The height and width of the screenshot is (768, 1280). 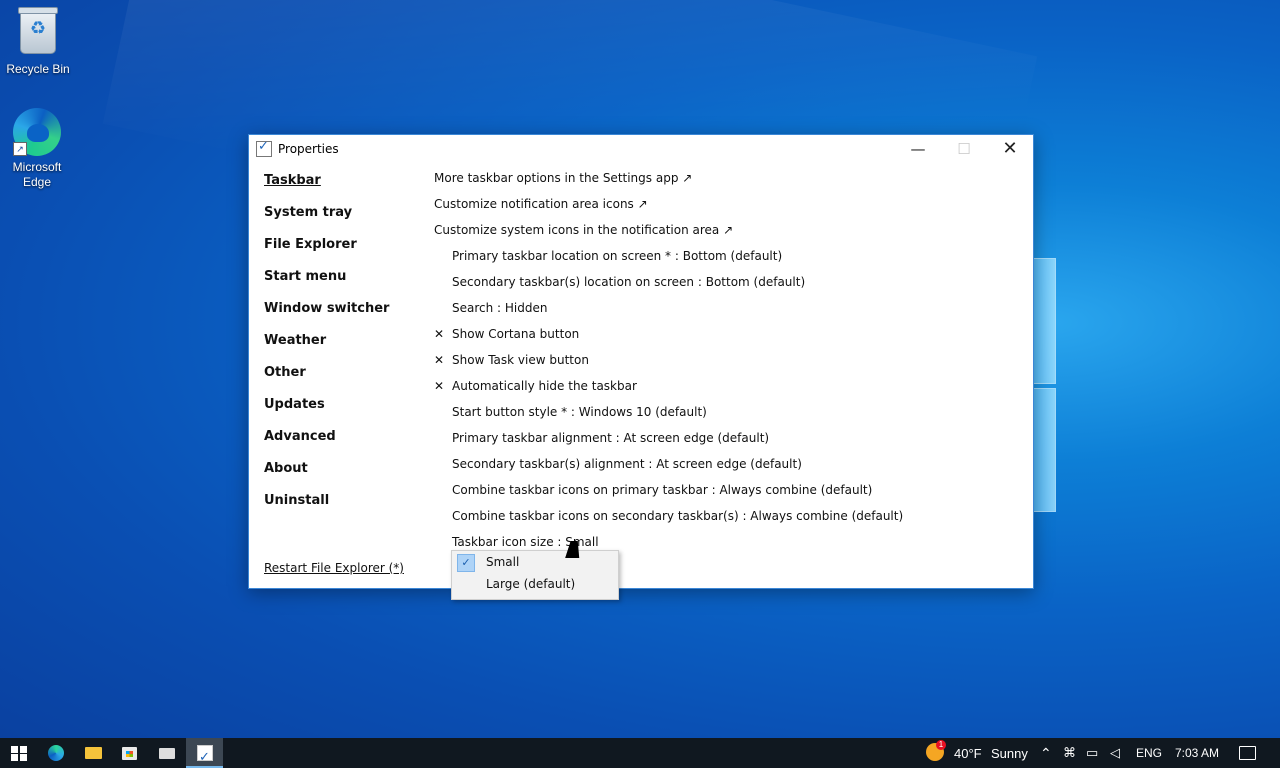 What do you see at coordinates (968, 753) in the screenshot?
I see `weather-temperature: 40°F` at bounding box center [968, 753].